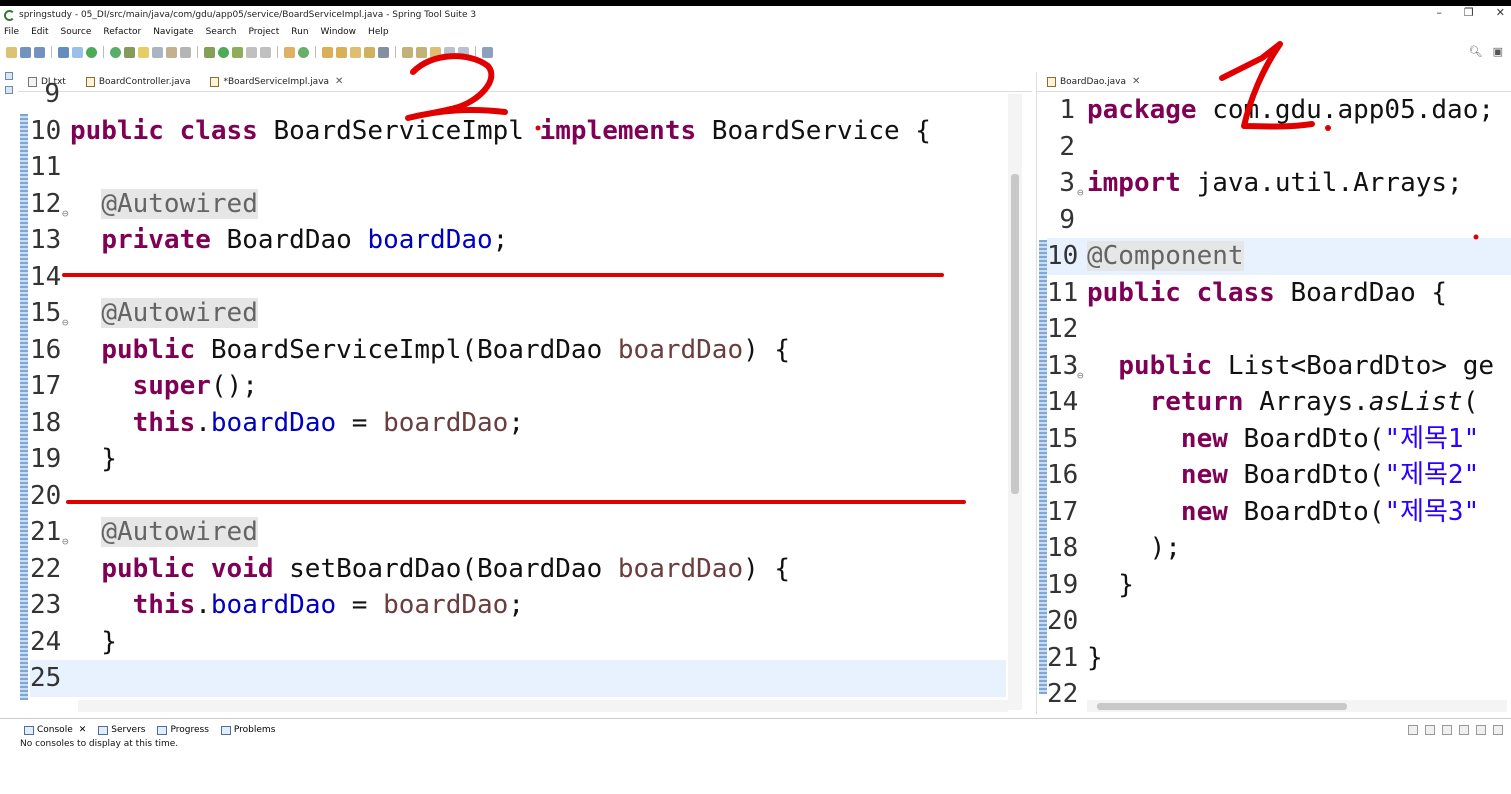 This screenshot has height=794, width=1511. What do you see at coordinates (518, 496) in the screenshot?
I see `code-line: 20` at bounding box center [518, 496].